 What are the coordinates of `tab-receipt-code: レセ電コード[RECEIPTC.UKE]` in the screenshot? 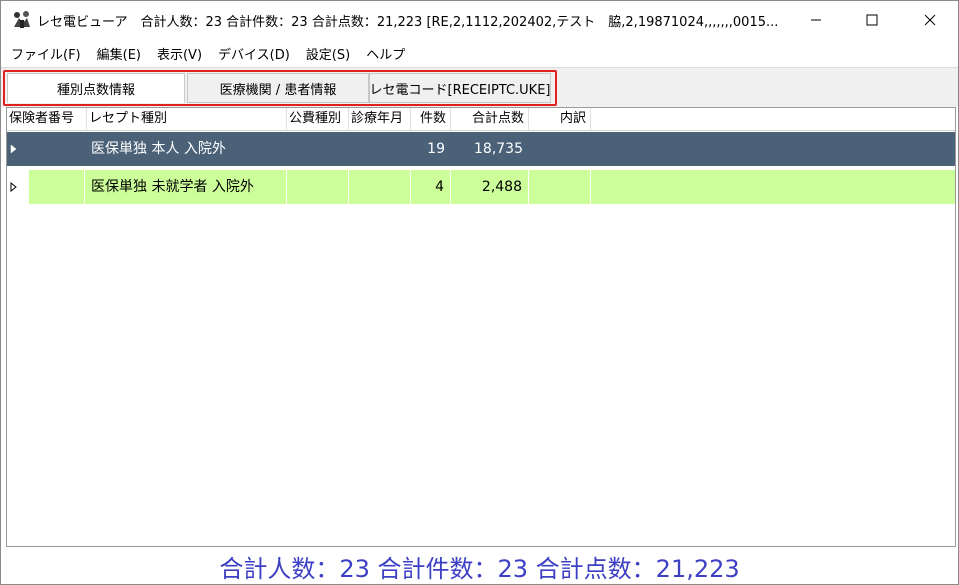 It's located at (460, 88).